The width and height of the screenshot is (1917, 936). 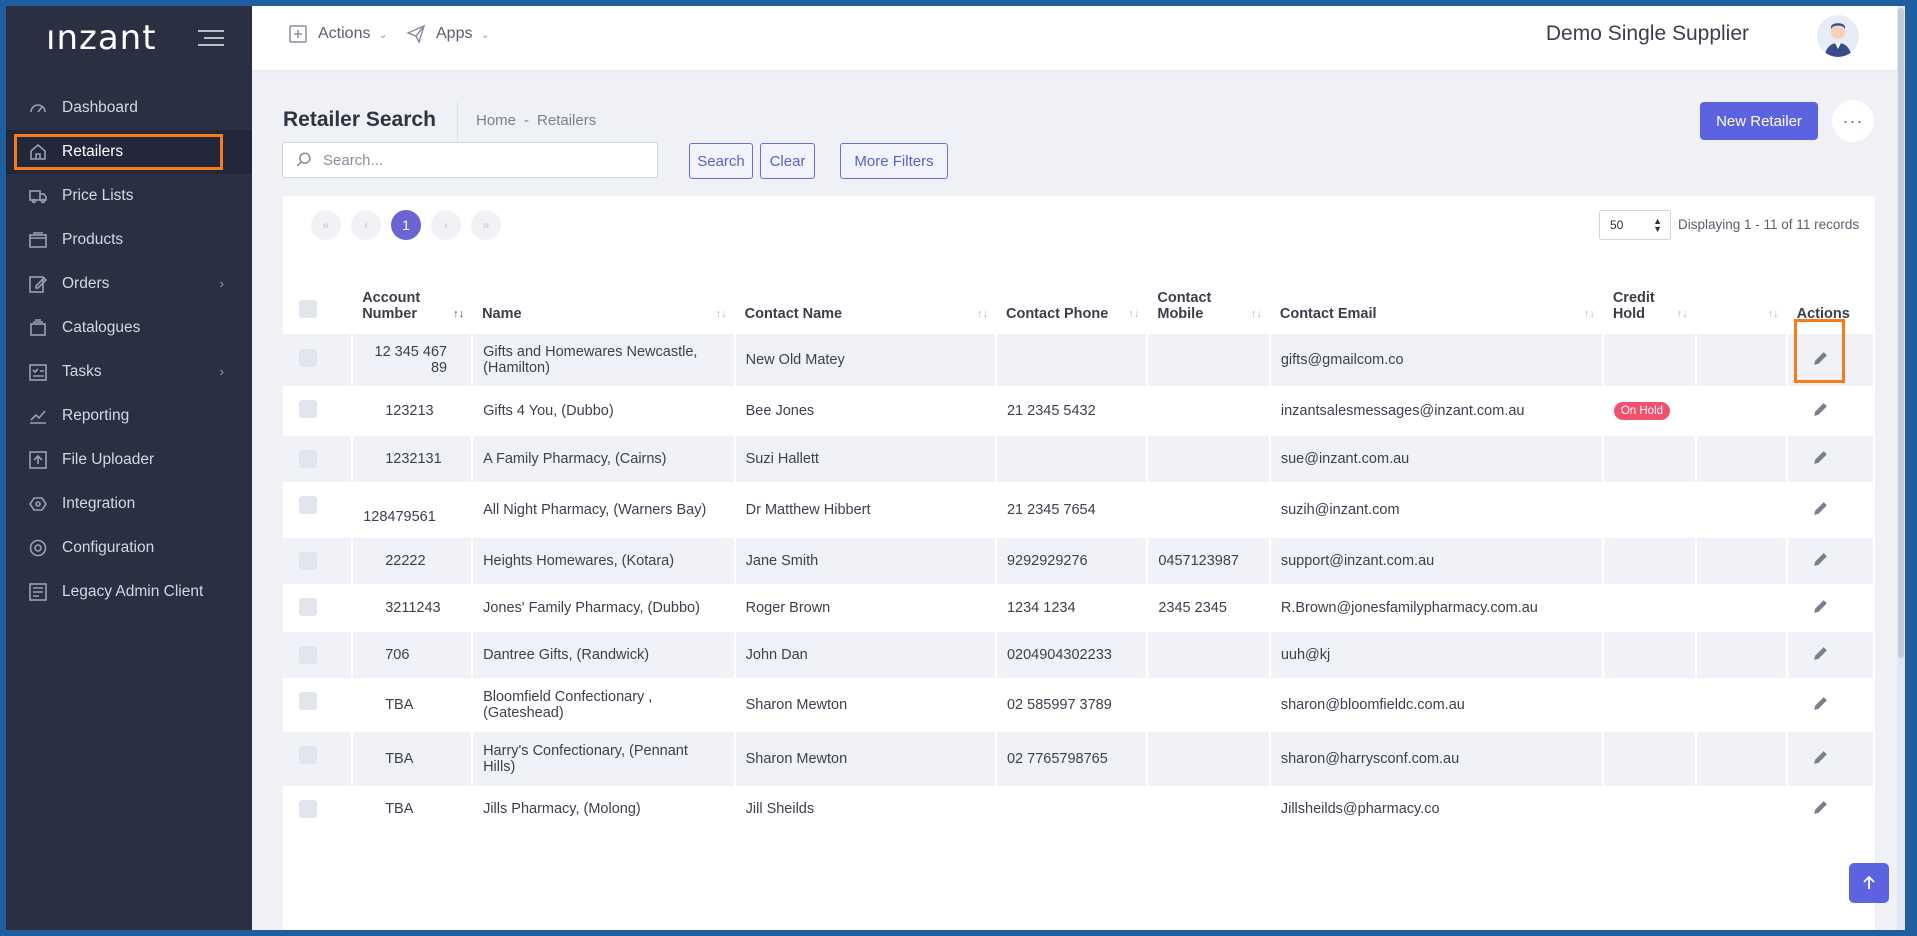 I want to click on cell-contact-name: Bee Jones, so click(x=865, y=411).